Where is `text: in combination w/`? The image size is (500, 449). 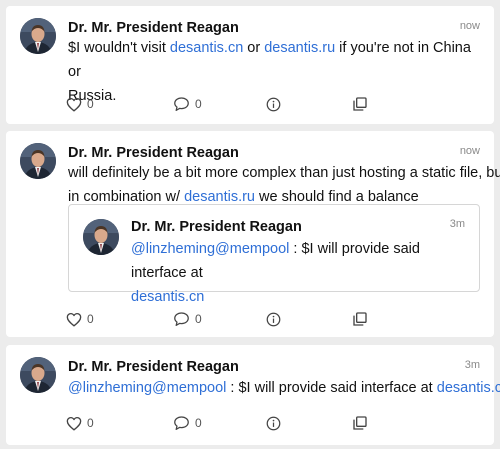 text: in combination w/ is located at coordinates (126, 197).